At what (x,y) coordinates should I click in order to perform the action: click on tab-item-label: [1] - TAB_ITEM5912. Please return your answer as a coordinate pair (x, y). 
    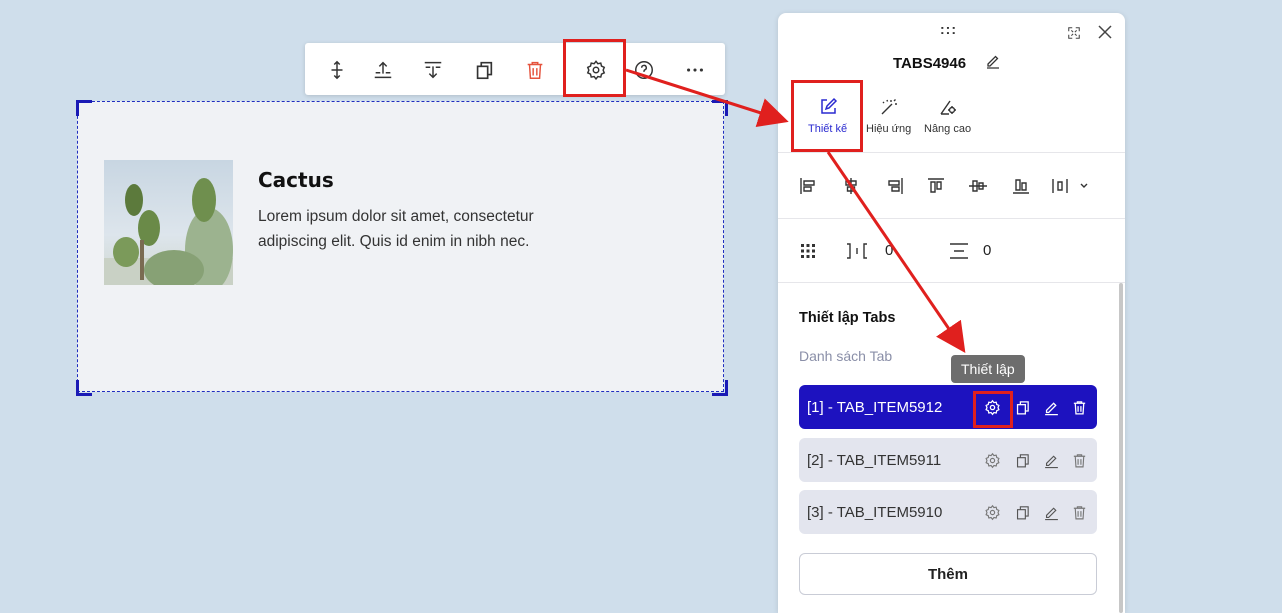
    Looking at the image, I should click on (875, 407).